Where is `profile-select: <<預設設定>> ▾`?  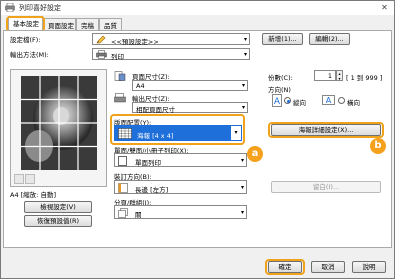 profile-select: <<預設設定>> ▾ is located at coordinates (171, 39).